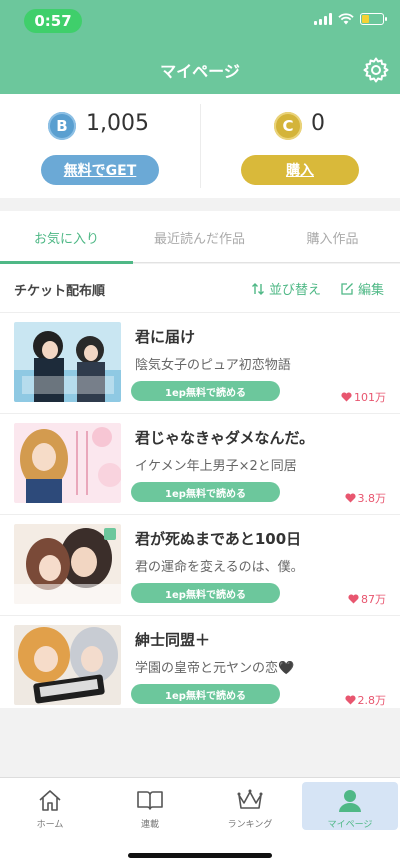 Image resolution: width=400 pixels, height=866 pixels. I want to click on item-subtitle: イケメン年上男子×2と同居, so click(216, 466).